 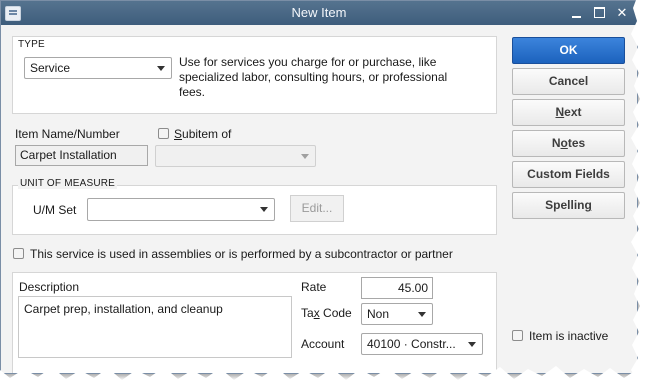 I want to click on rate-input: 45.00, so click(x=397, y=288).